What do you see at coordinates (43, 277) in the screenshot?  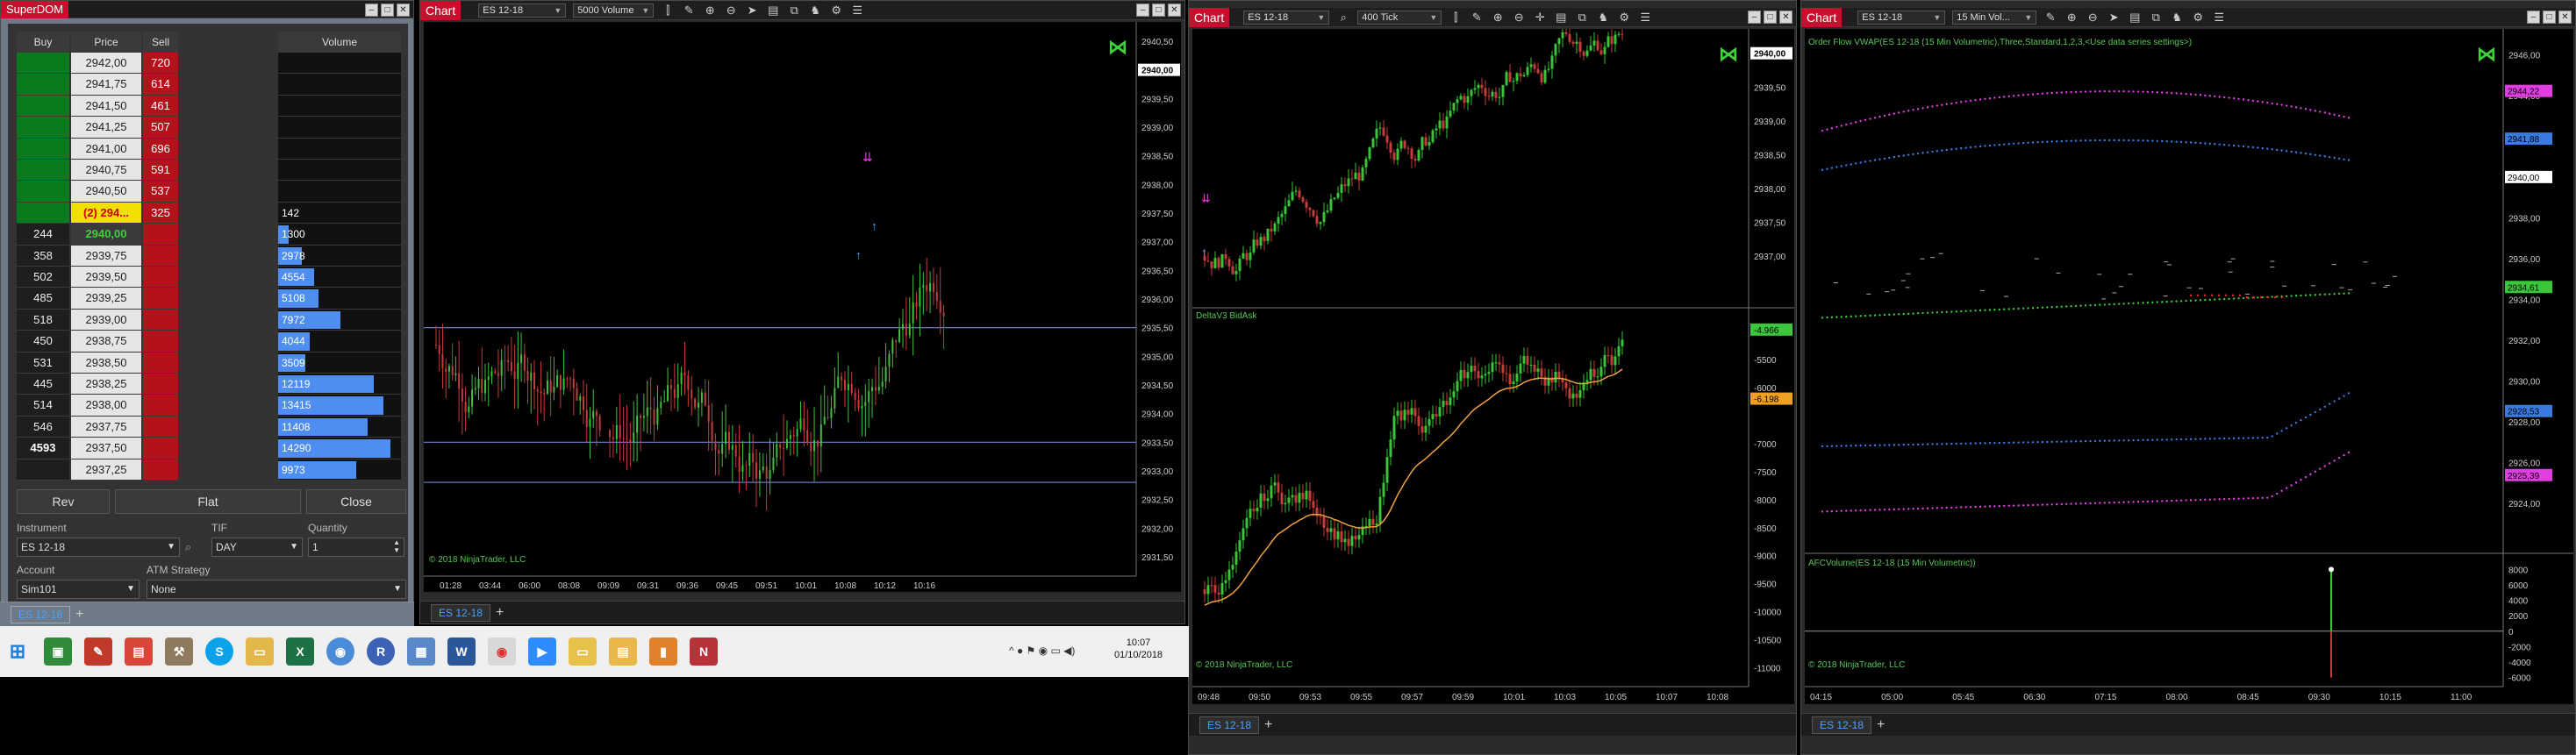 I see `dom-buy-cell: 502` at bounding box center [43, 277].